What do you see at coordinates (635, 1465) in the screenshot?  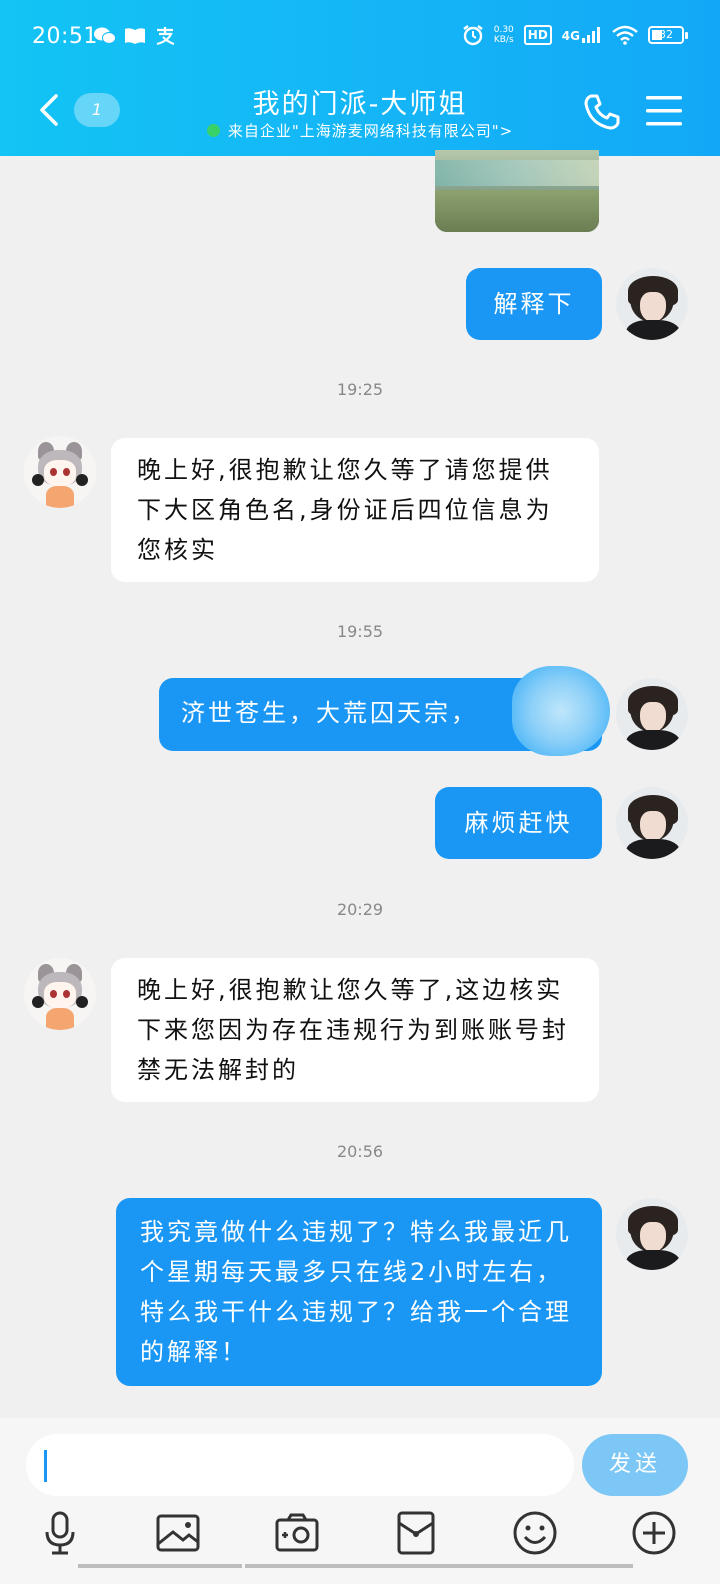 I see `send-button: 发送` at bounding box center [635, 1465].